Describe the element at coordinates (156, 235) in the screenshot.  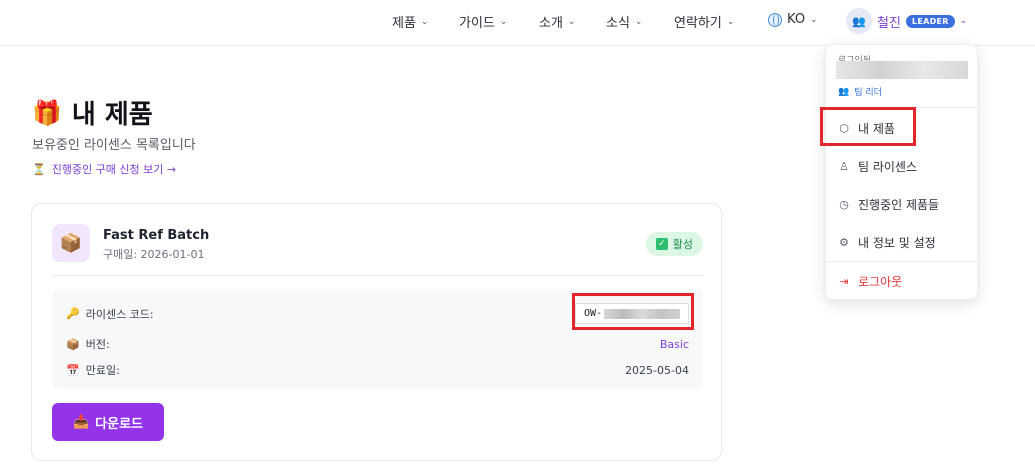
I see `product-name: Fast Ref Batch` at that location.